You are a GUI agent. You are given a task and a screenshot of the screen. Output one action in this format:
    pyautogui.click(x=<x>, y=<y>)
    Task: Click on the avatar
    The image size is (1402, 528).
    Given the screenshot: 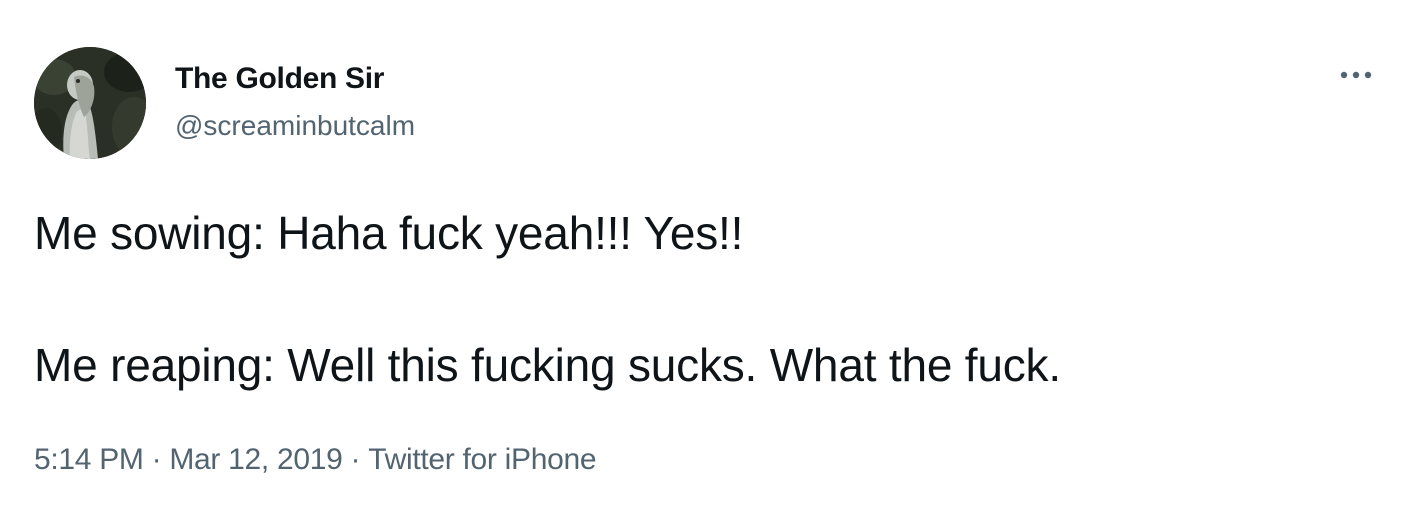 What is the action you would take?
    pyautogui.click(x=90, y=103)
    